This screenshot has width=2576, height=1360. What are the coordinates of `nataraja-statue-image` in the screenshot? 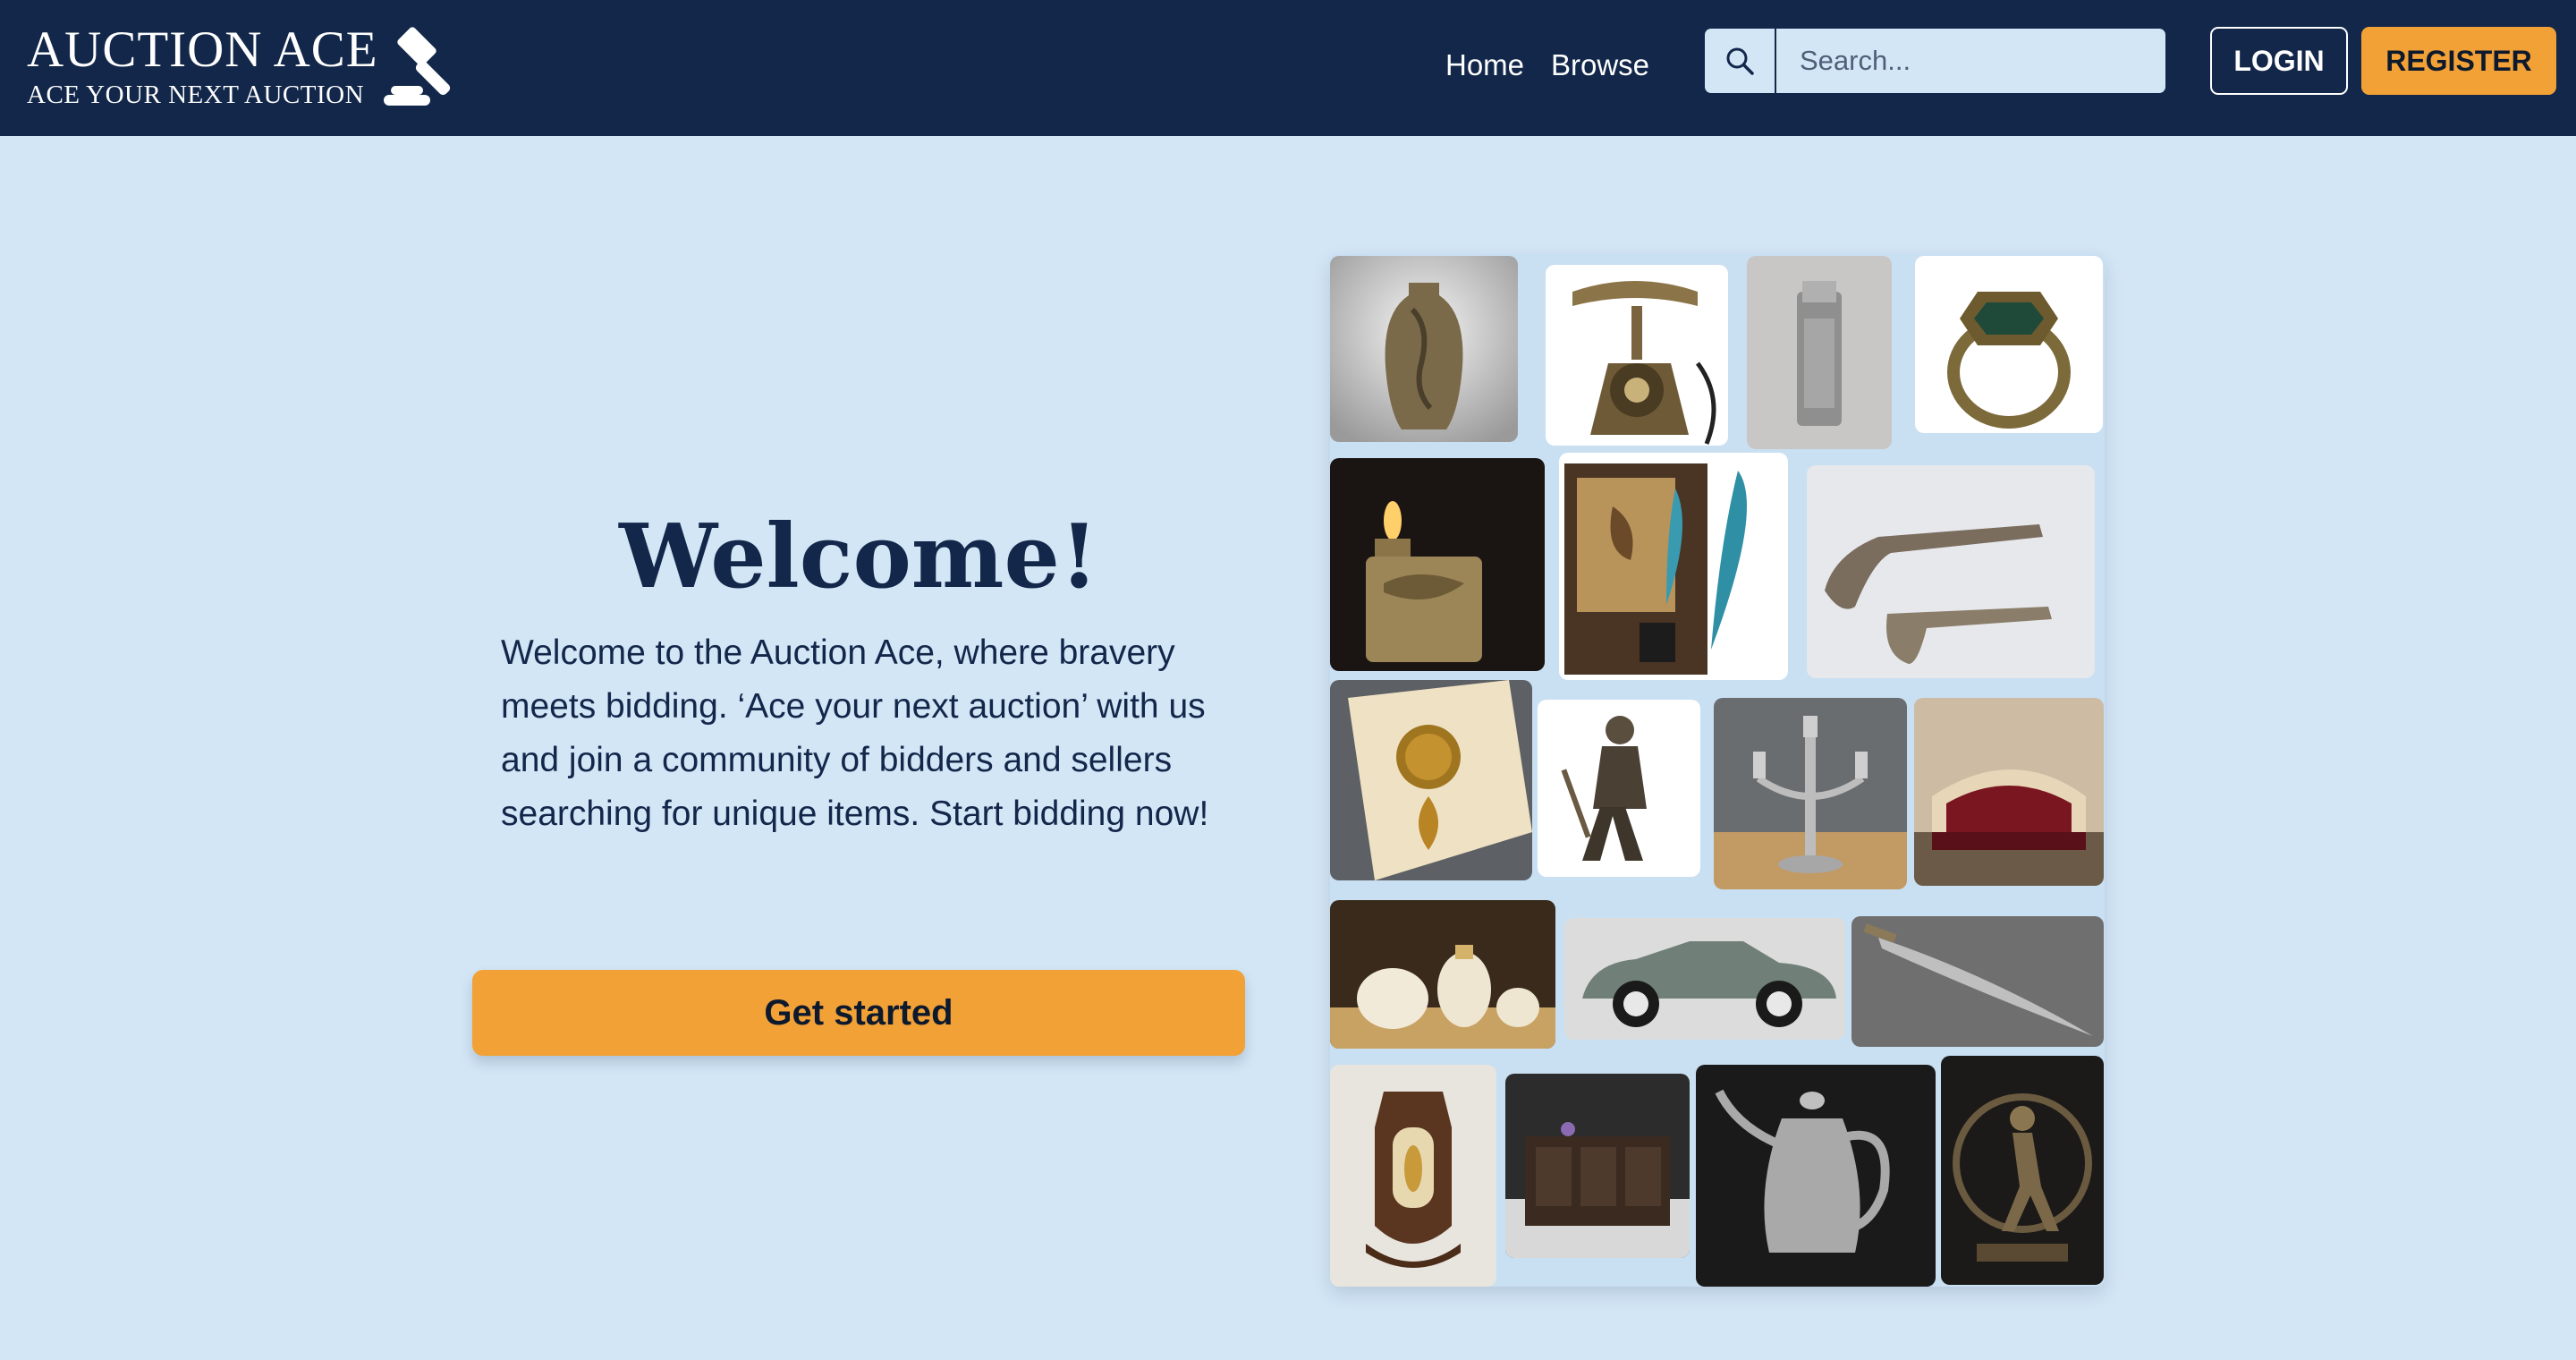 It's located at (2022, 1170).